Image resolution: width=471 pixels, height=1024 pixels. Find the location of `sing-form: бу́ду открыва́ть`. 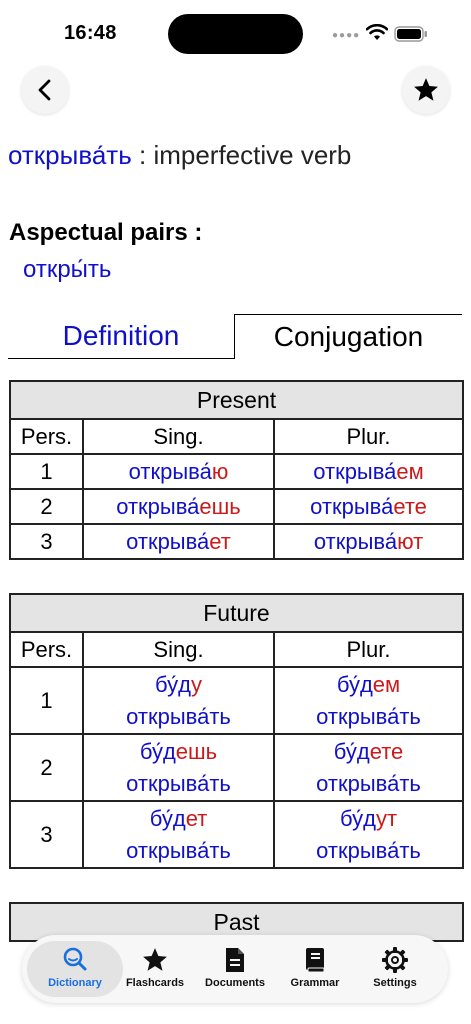

sing-form: бу́ду открыва́ть is located at coordinates (178, 700).